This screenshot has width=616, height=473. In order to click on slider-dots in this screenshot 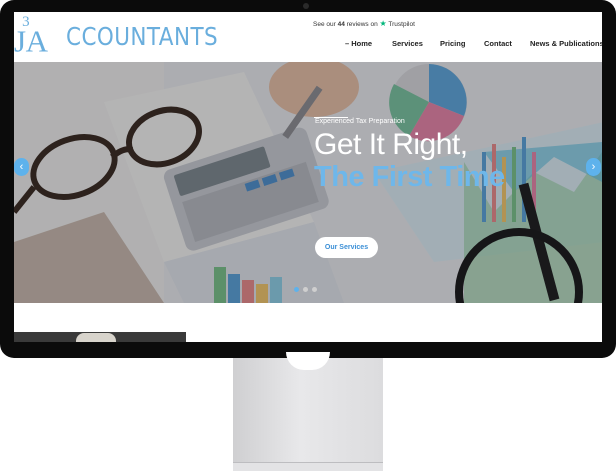, I will do `click(309, 290)`.